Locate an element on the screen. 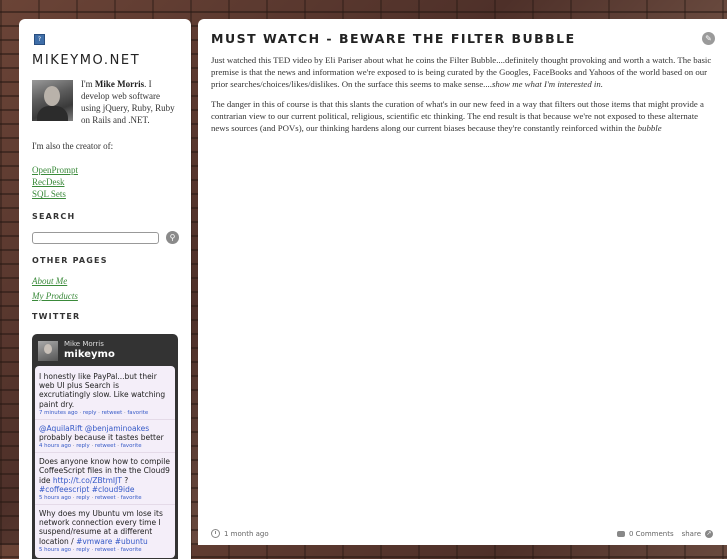 Image resolution: width=727 pixels, height=559 pixels. share-icon: ↗ is located at coordinates (709, 533).